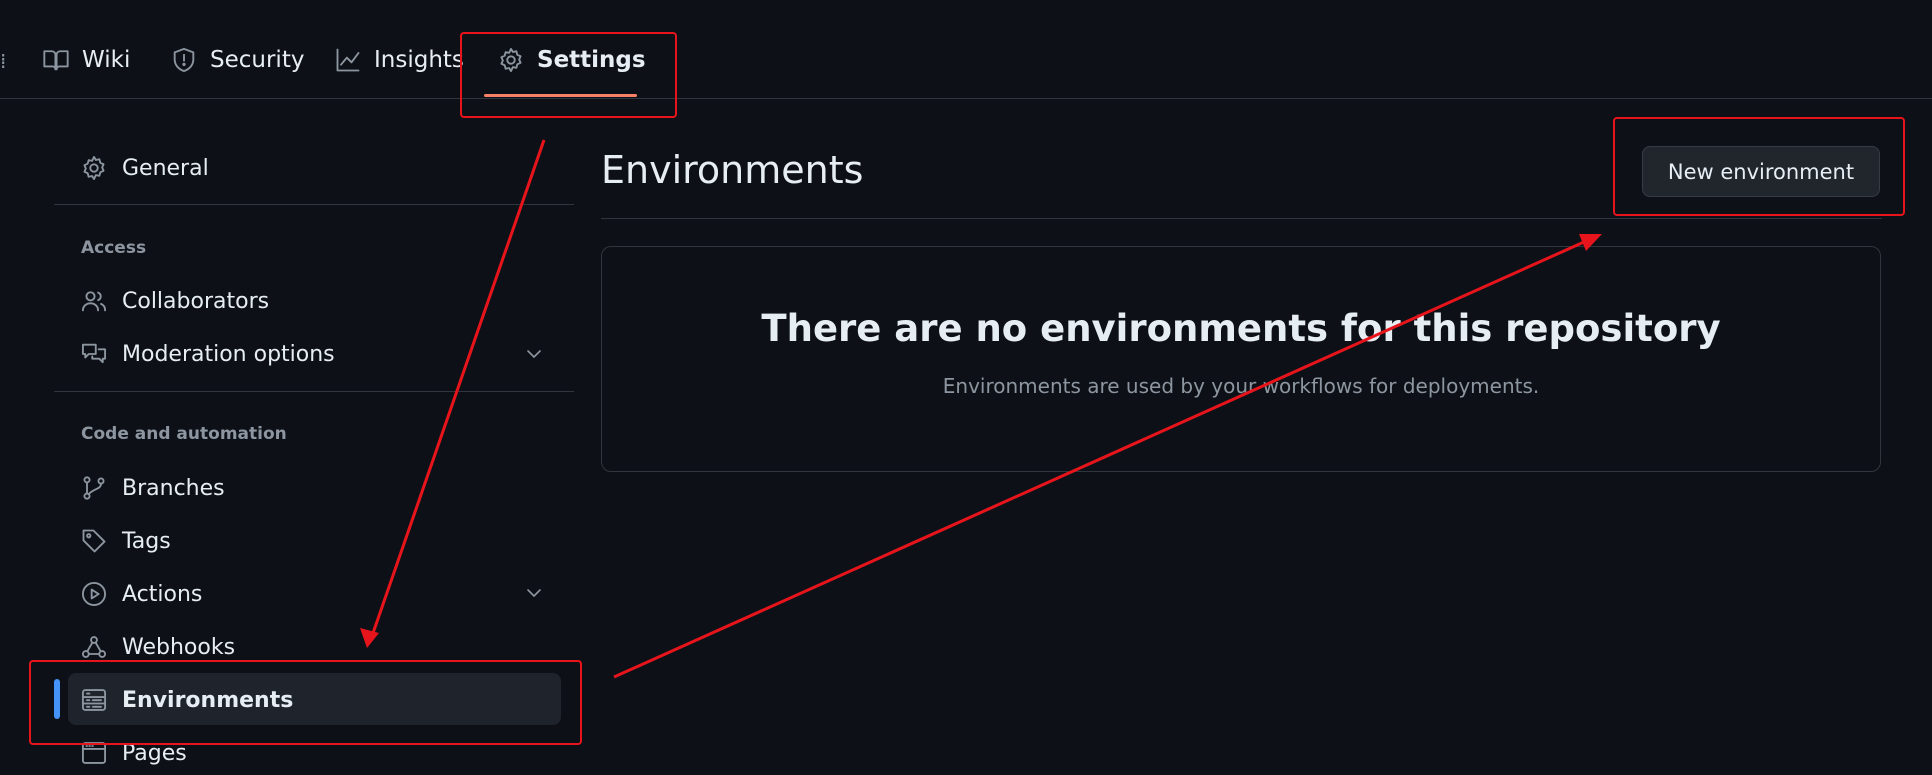  Describe the element at coordinates (966, 49) in the screenshot. I see `repo-nav: ⁞ Wiki Security Insights Settings` at that location.